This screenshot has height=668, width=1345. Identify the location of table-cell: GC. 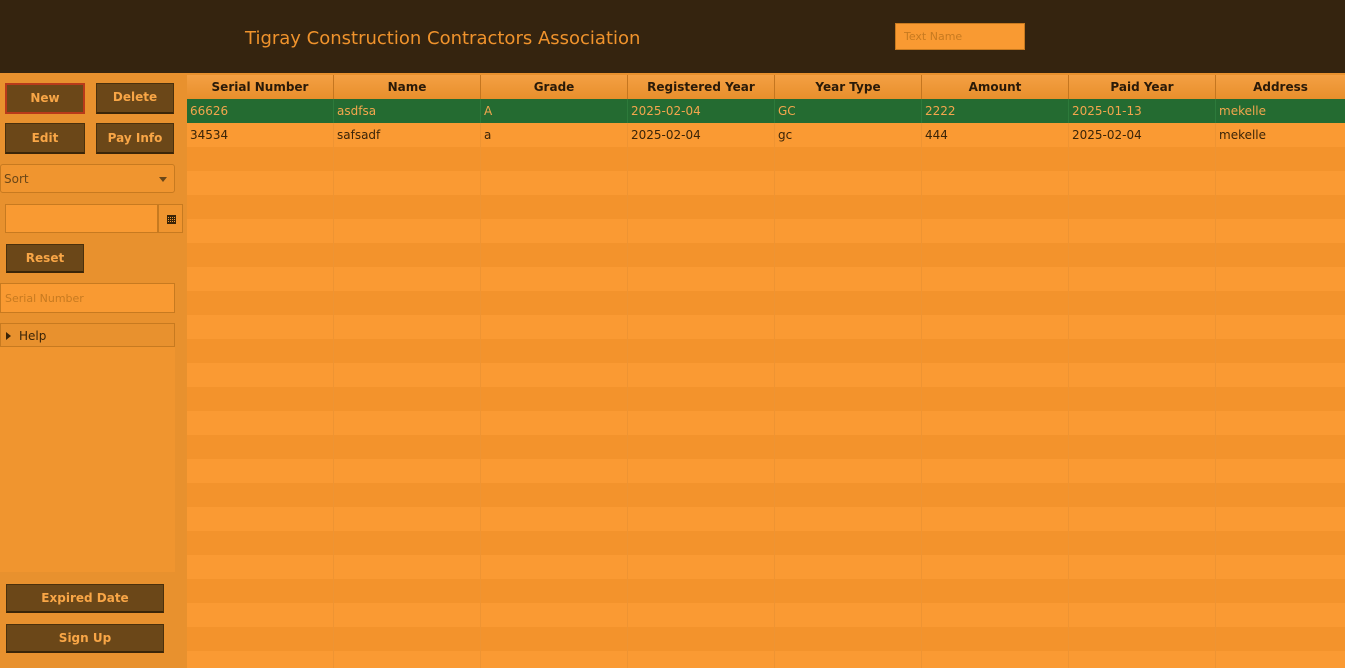
(848, 111).